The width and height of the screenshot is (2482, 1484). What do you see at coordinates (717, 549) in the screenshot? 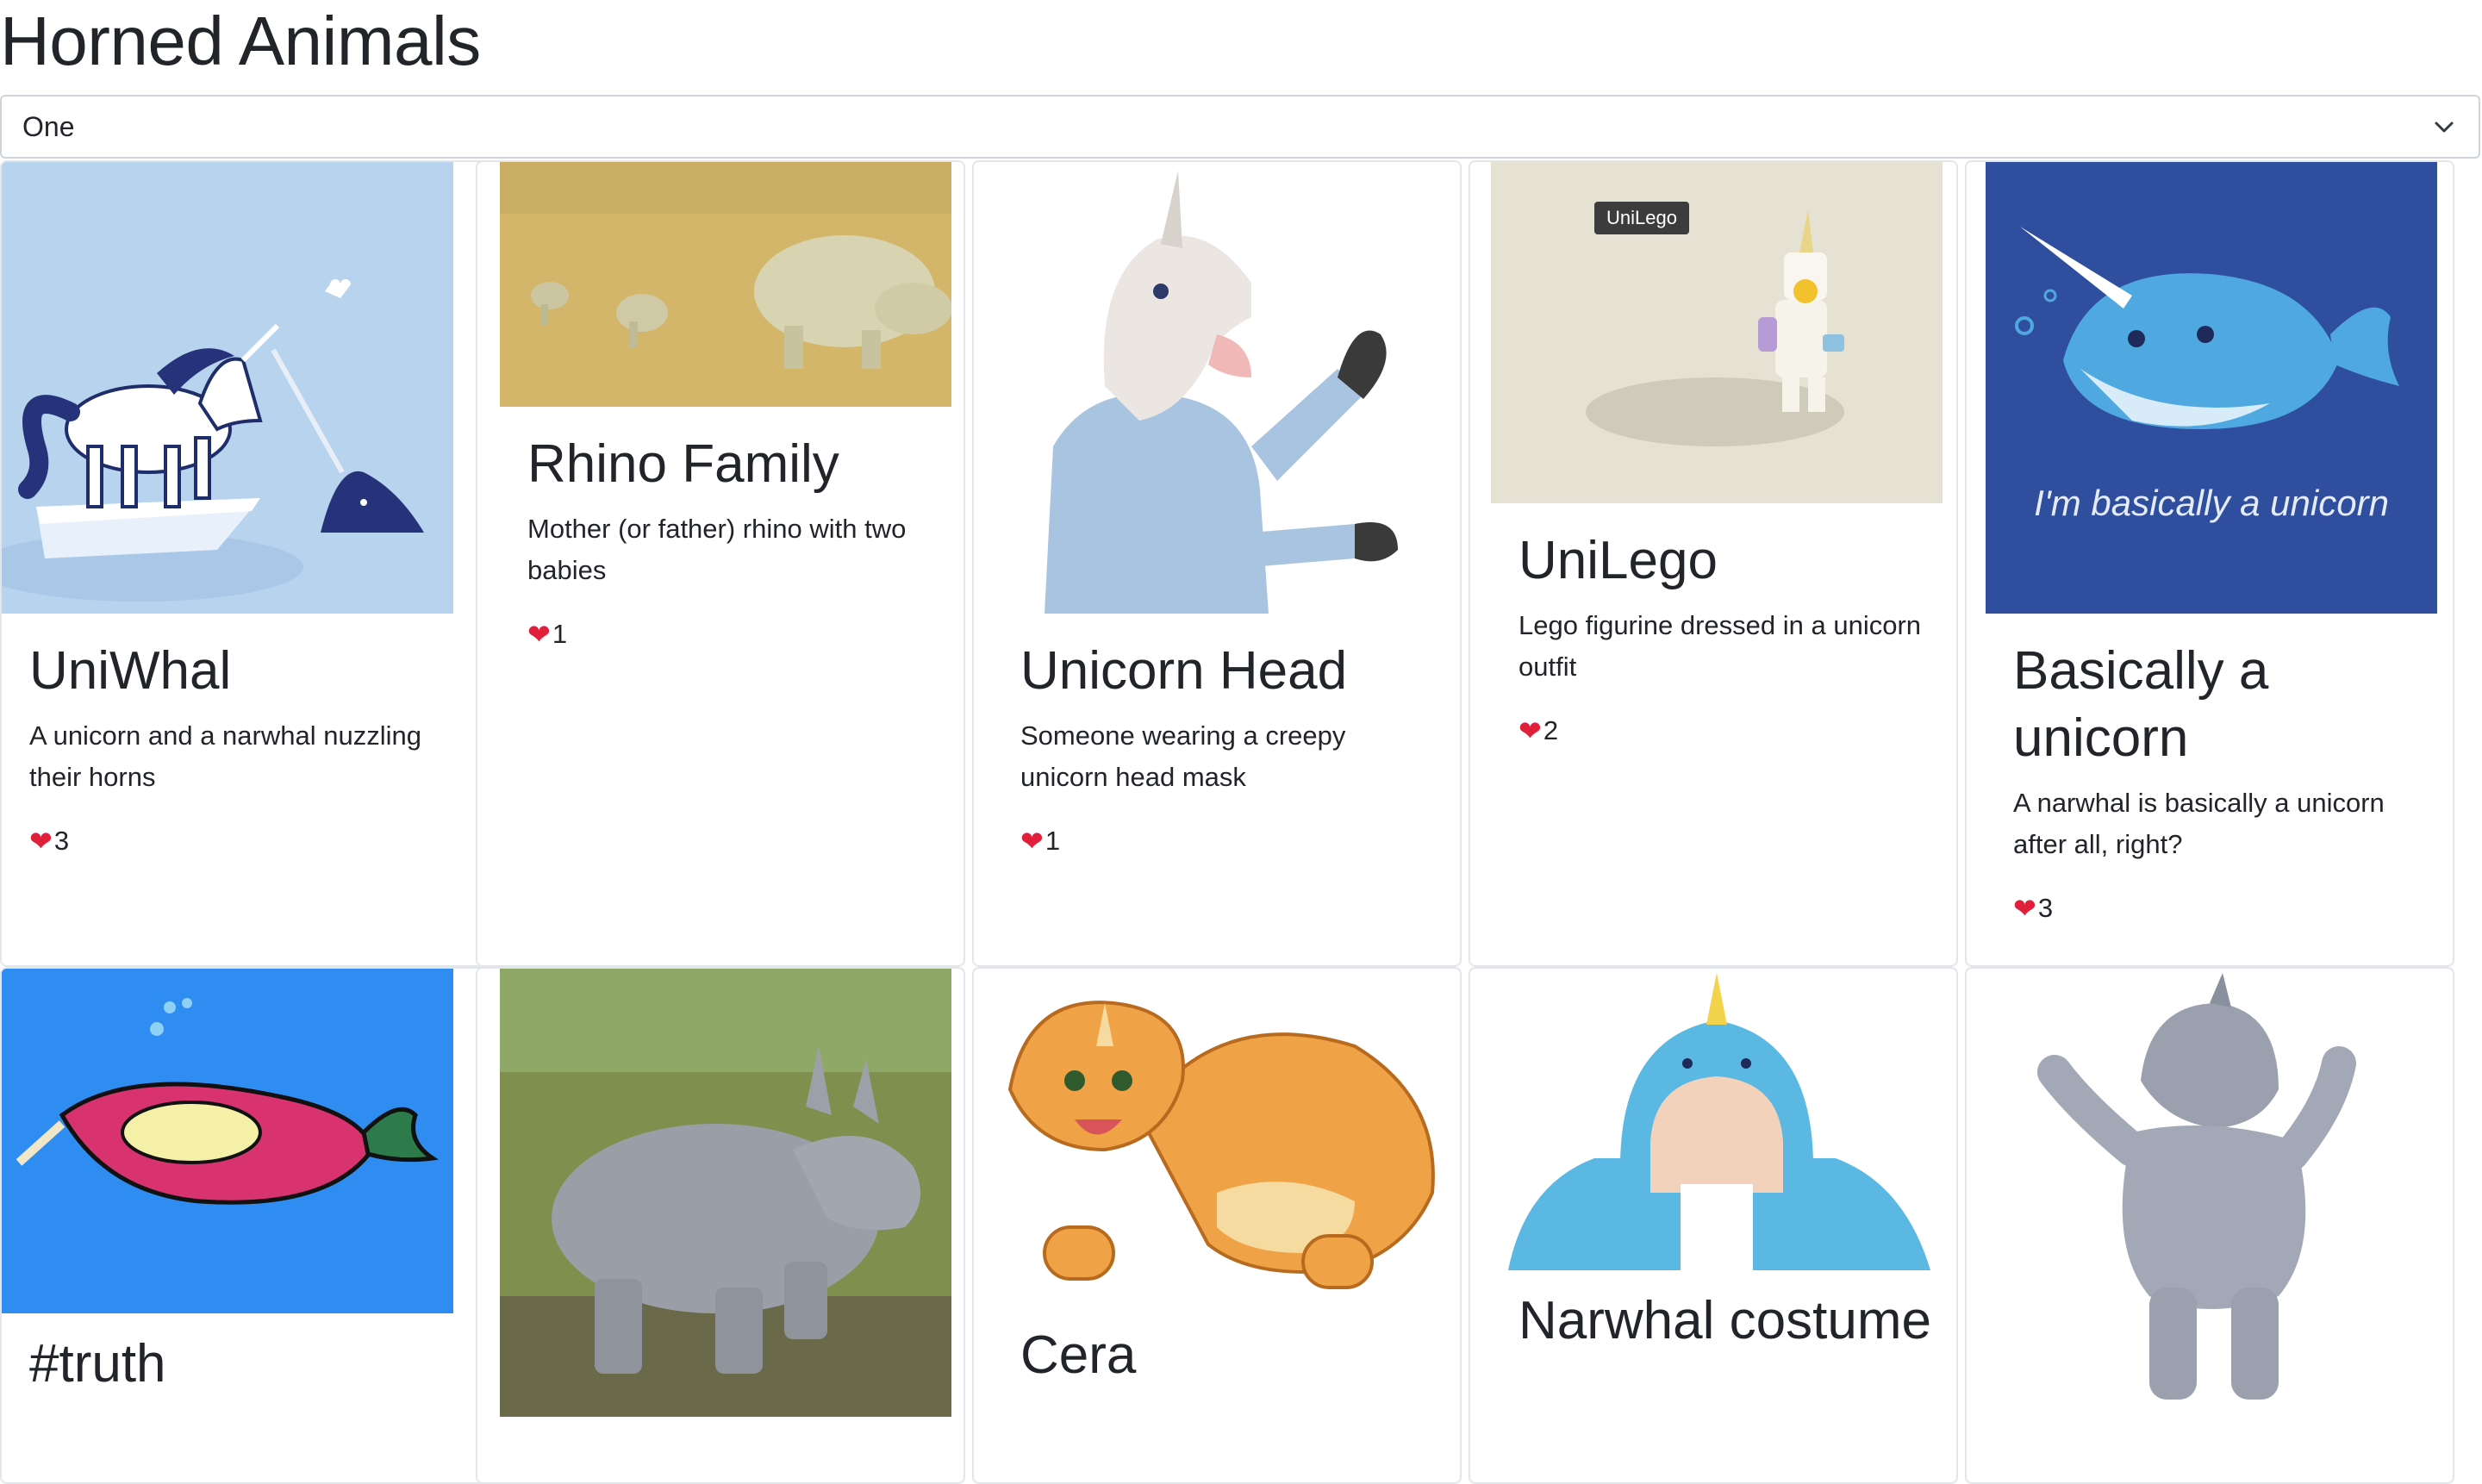
I see `card-description: Mother (or father) rhino with two babies` at bounding box center [717, 549].